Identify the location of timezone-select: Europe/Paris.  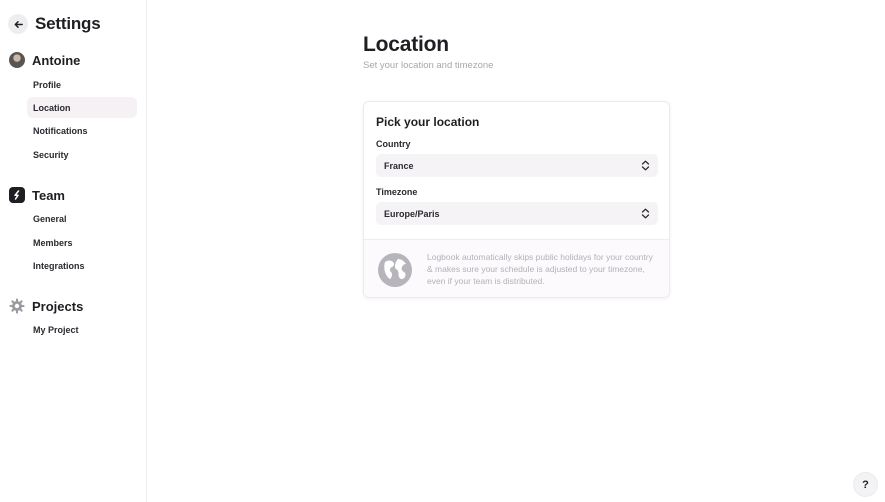
(517, 213).